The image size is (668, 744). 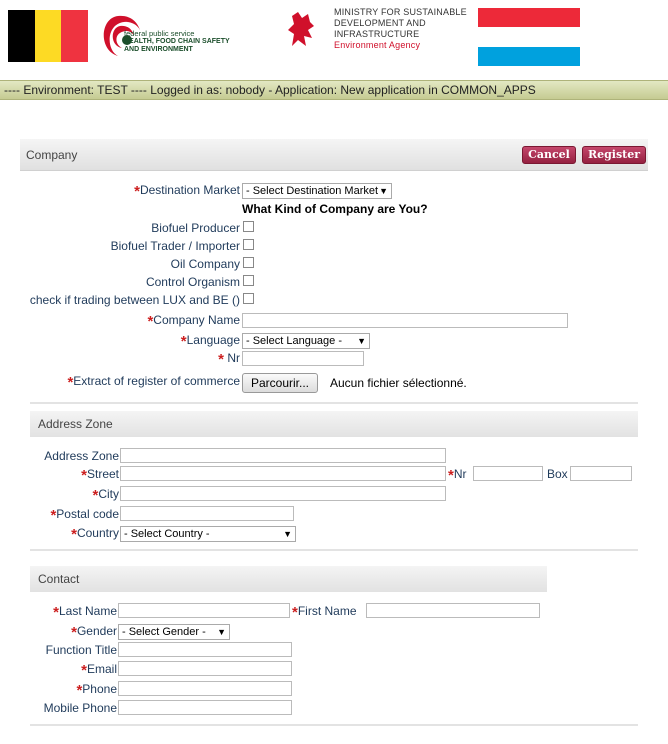 I want to click on gender-select: - Select Gender - ▼, so click(x=174, y=632).